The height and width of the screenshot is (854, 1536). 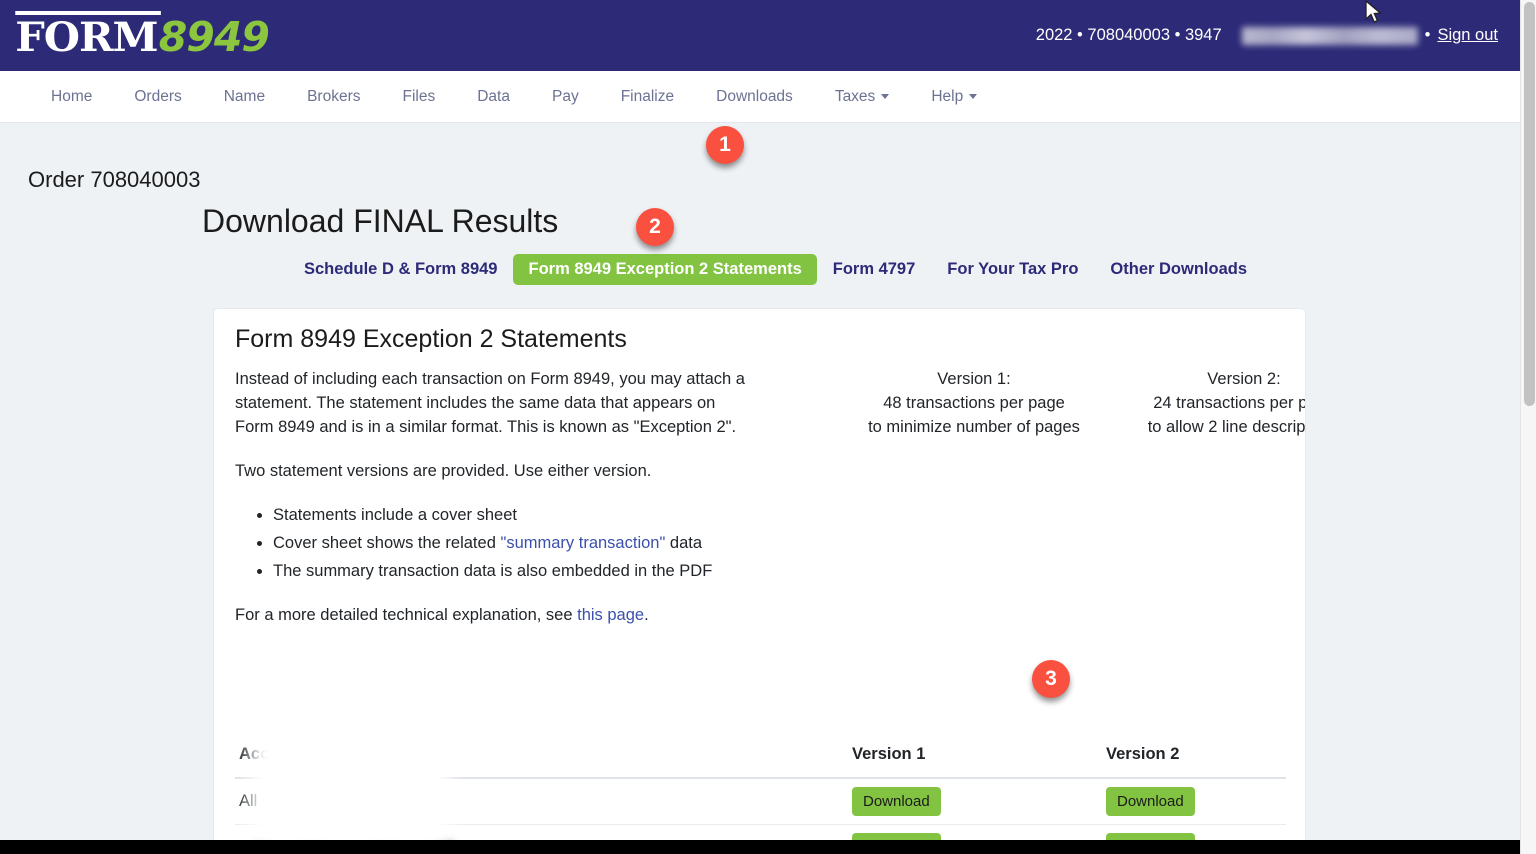 I want to click on nav-label: Data, so click(x=493, y=96).